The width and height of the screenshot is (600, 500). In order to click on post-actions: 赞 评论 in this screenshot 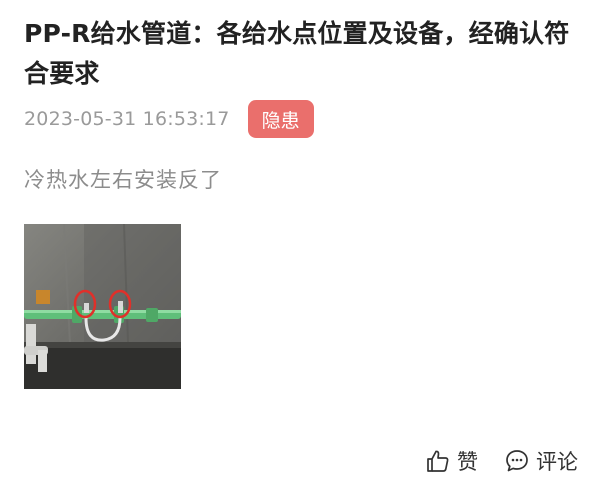, I will do `click(501, 461)`.